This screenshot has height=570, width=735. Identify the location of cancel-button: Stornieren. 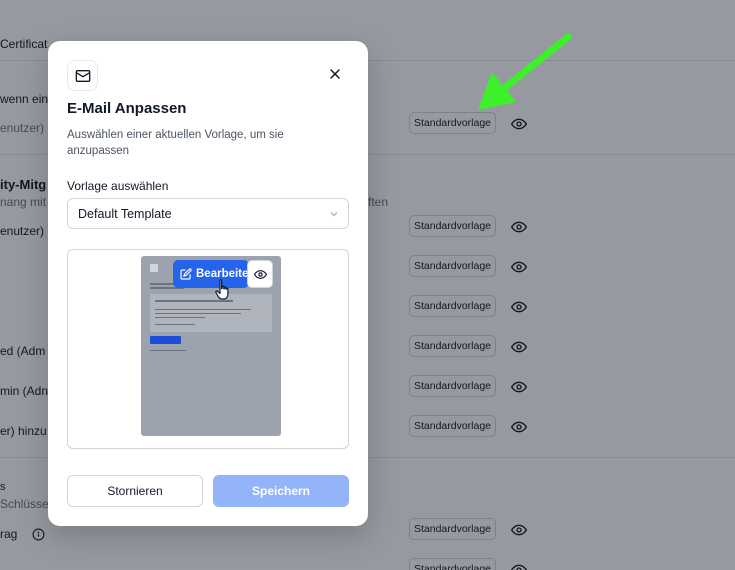
(135, 491).